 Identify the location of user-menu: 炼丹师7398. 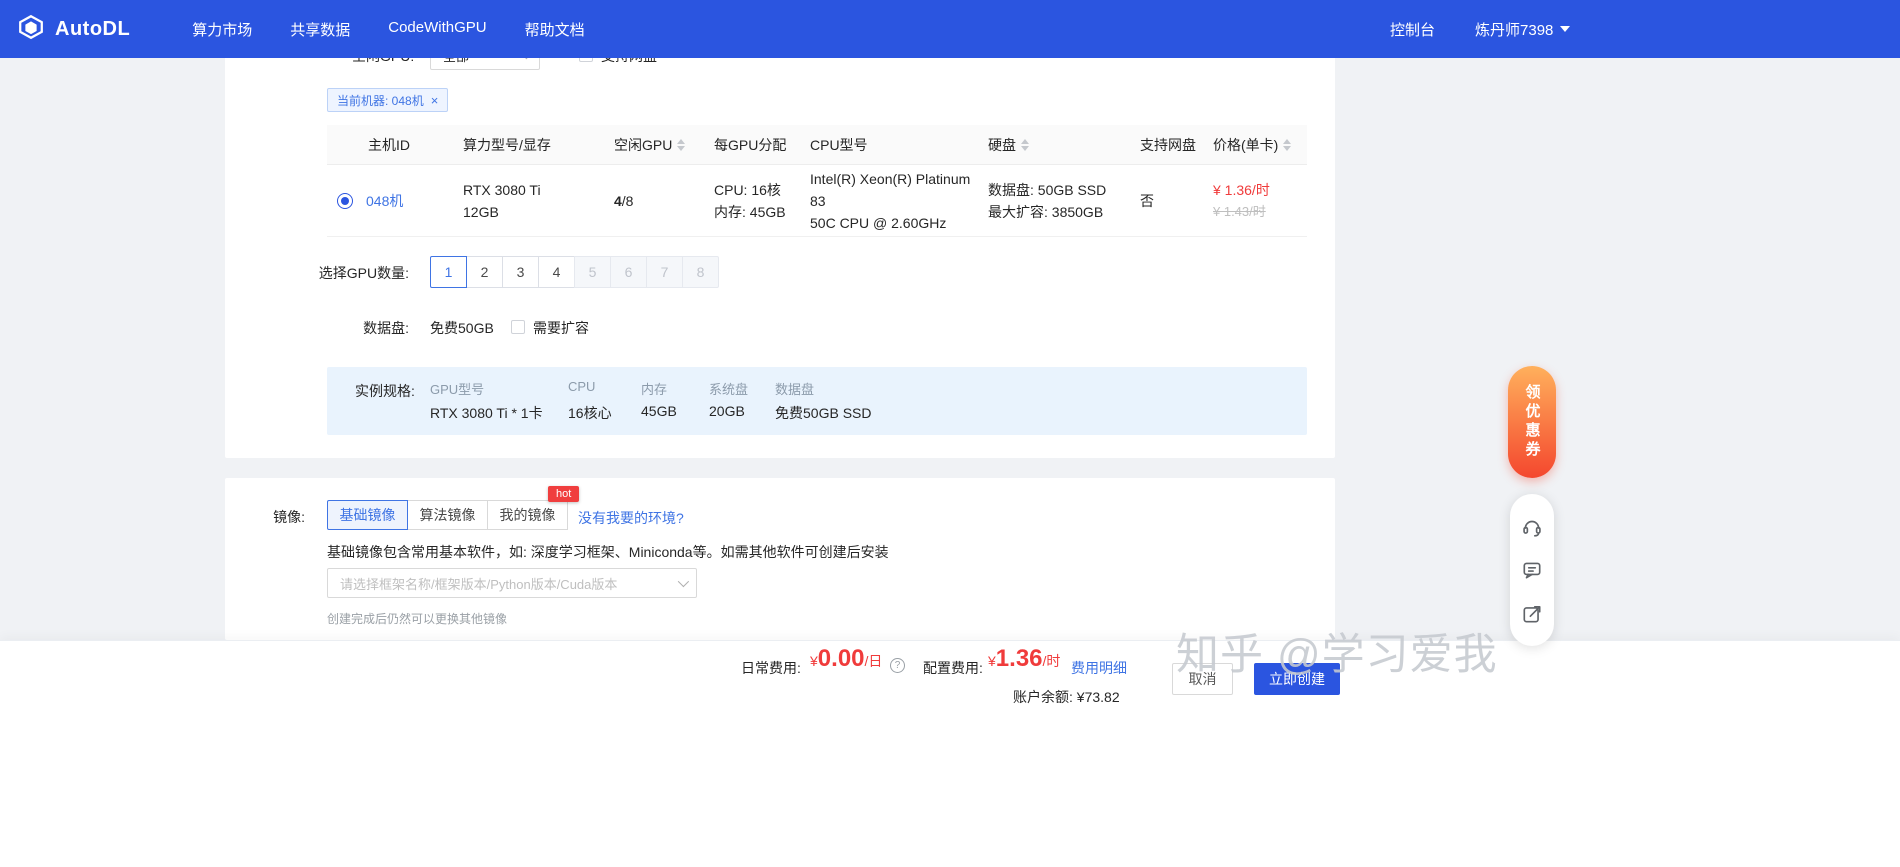
(1523, 29).